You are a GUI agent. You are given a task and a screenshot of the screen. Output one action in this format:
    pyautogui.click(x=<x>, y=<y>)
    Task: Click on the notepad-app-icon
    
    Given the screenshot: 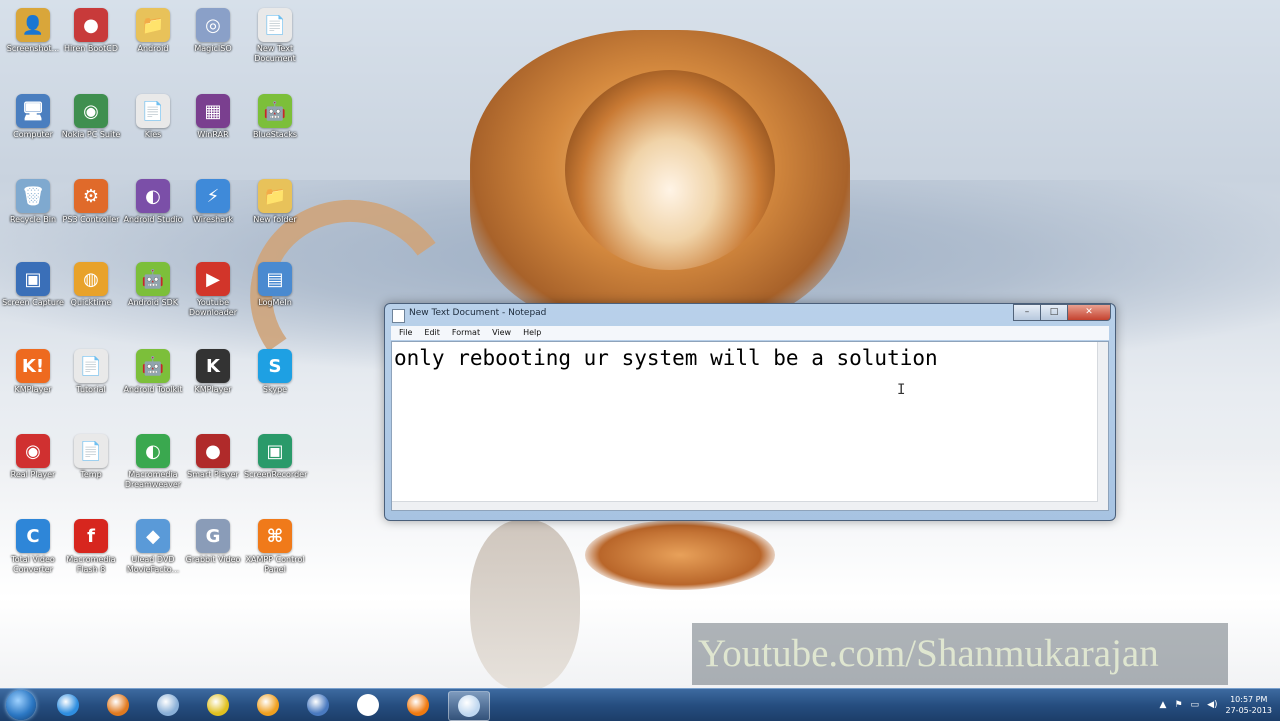 What is the action you would take?
    pyautogui.click(x=398, y=316)
    